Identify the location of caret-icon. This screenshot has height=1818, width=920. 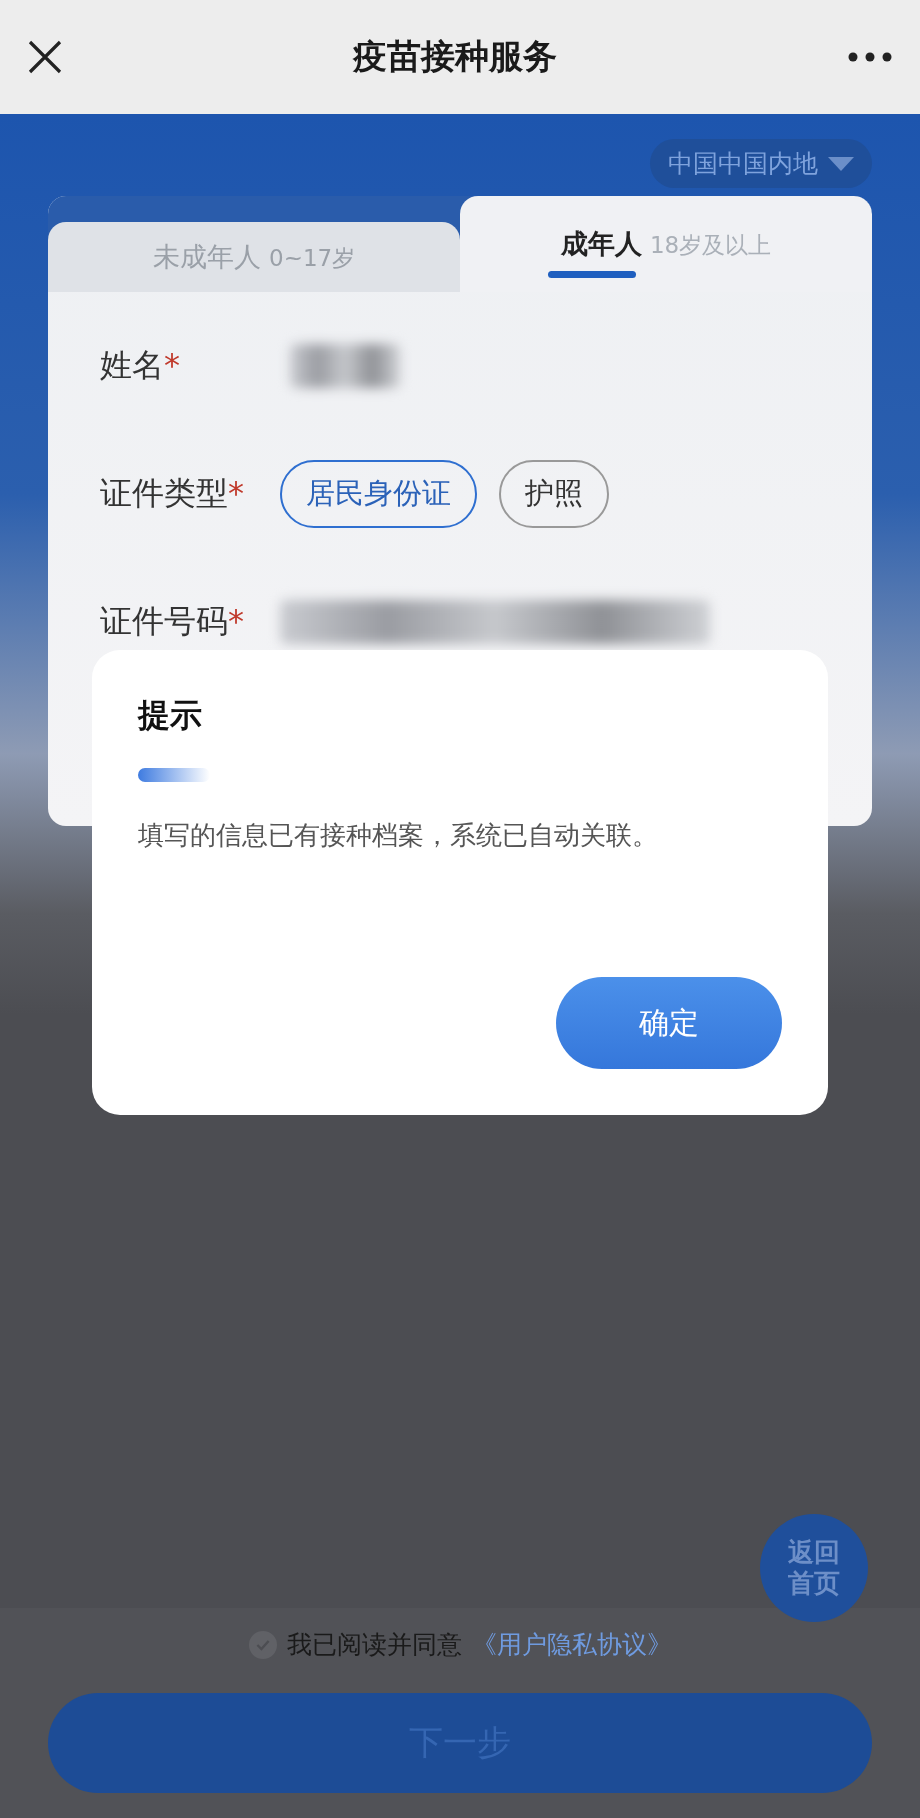
(841, 163).